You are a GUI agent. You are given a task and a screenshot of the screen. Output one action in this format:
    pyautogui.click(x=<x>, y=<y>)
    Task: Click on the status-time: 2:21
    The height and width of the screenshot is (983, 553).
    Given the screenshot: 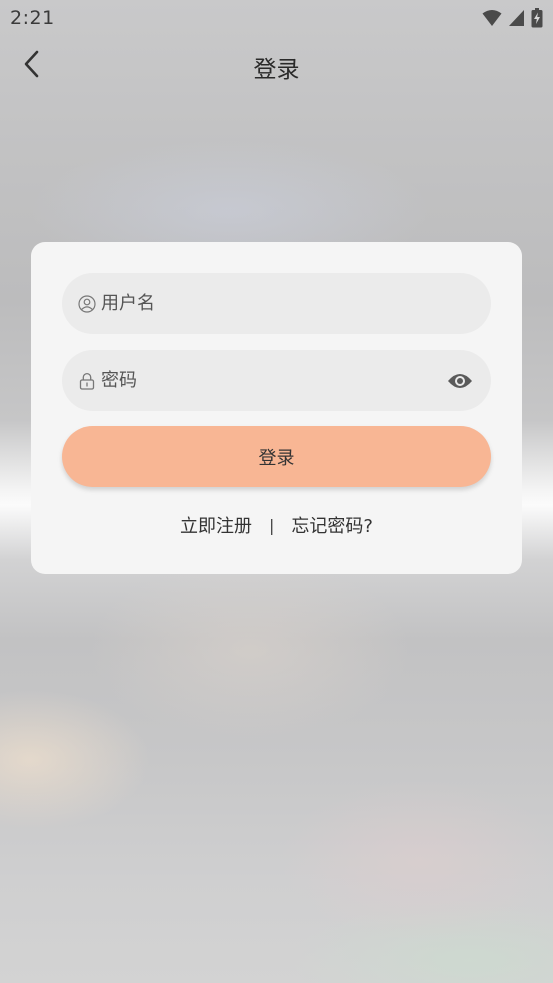 What is the action you would take?
    pyautogui.click(x=32, y=18)
    